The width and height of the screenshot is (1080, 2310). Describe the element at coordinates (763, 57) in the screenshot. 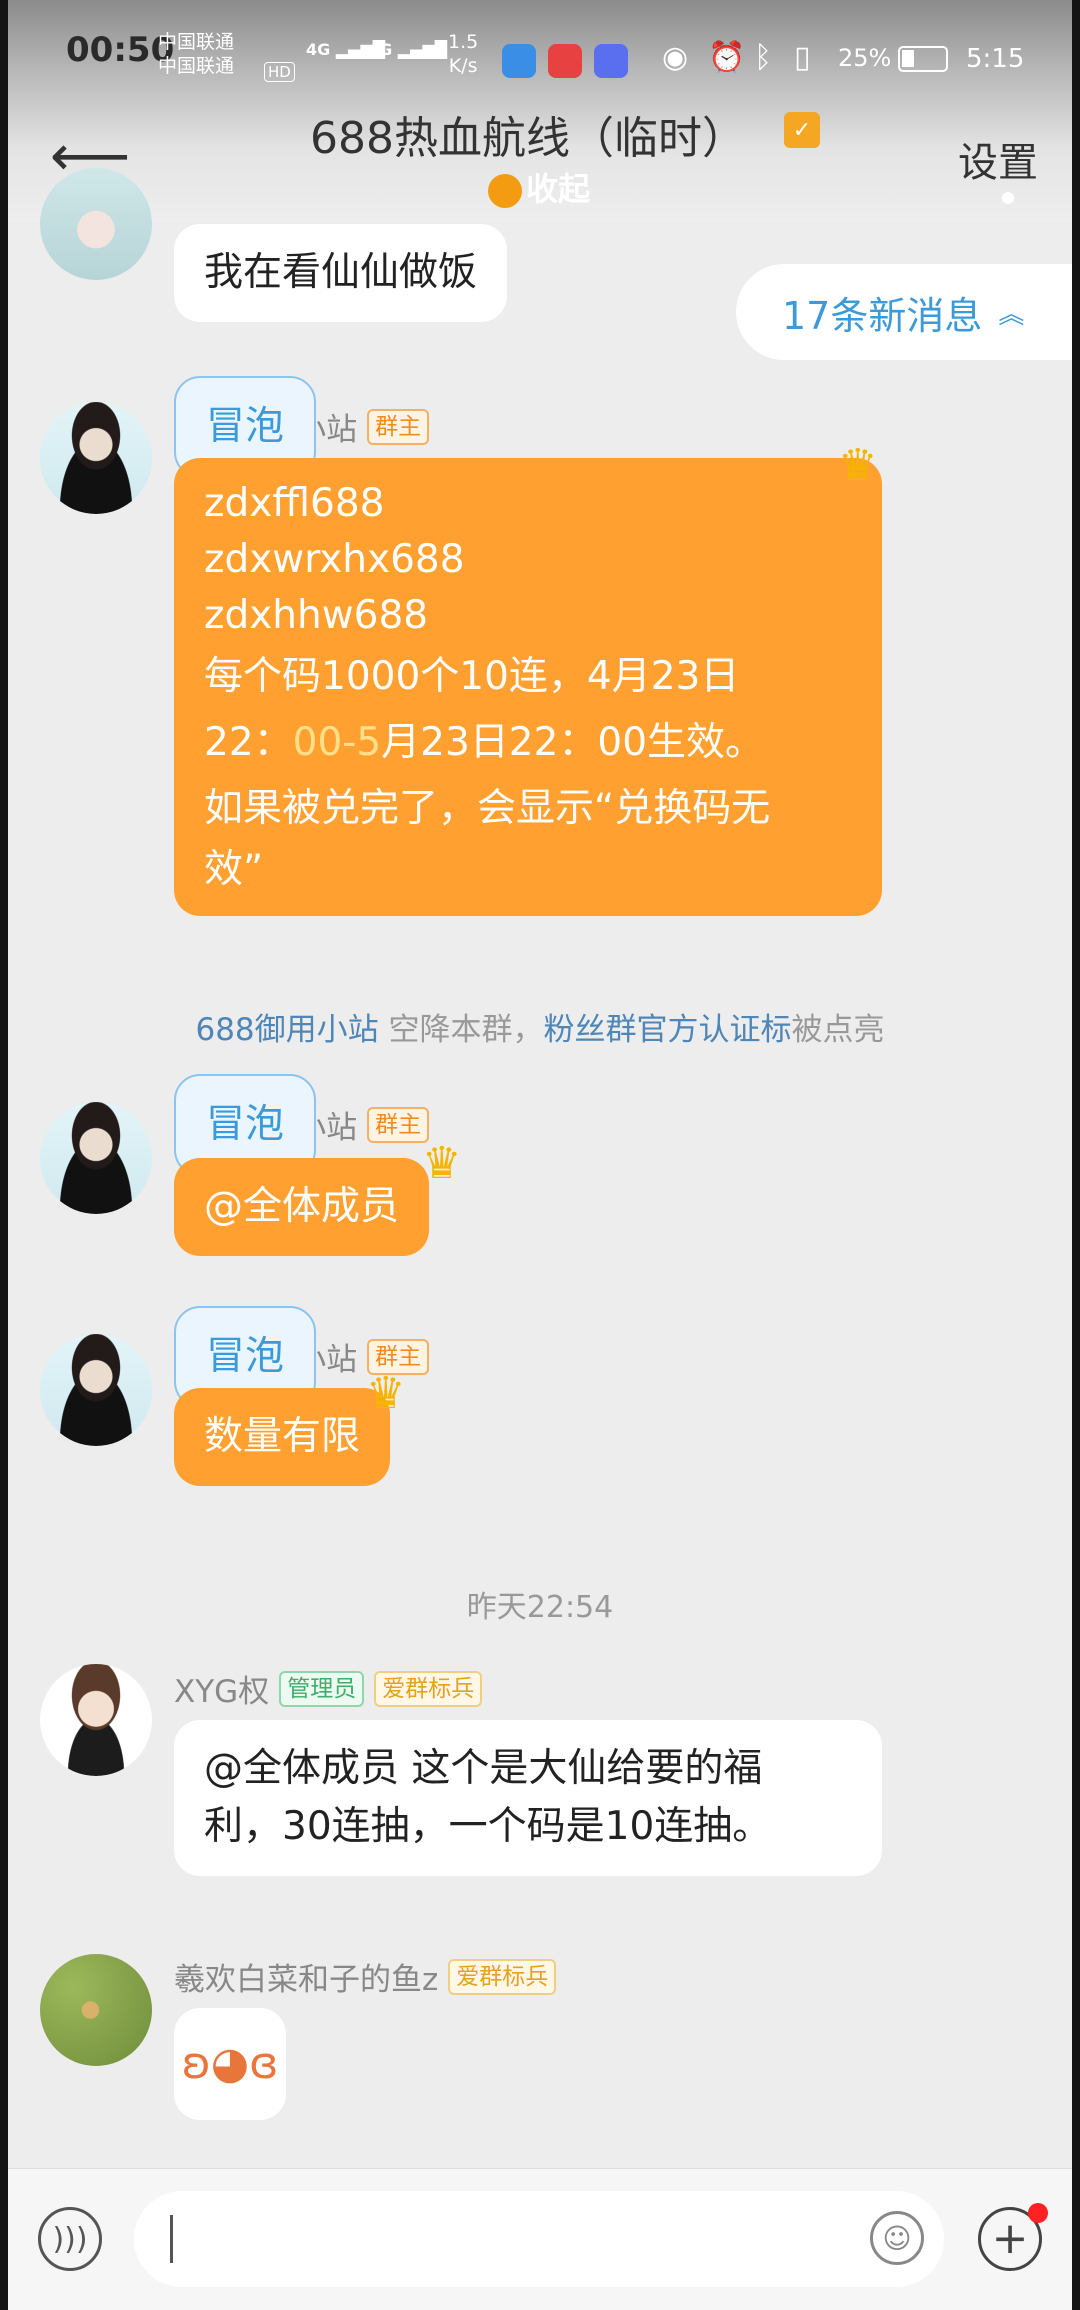

I see `bluetooth-icon: ᛒ` at that location.